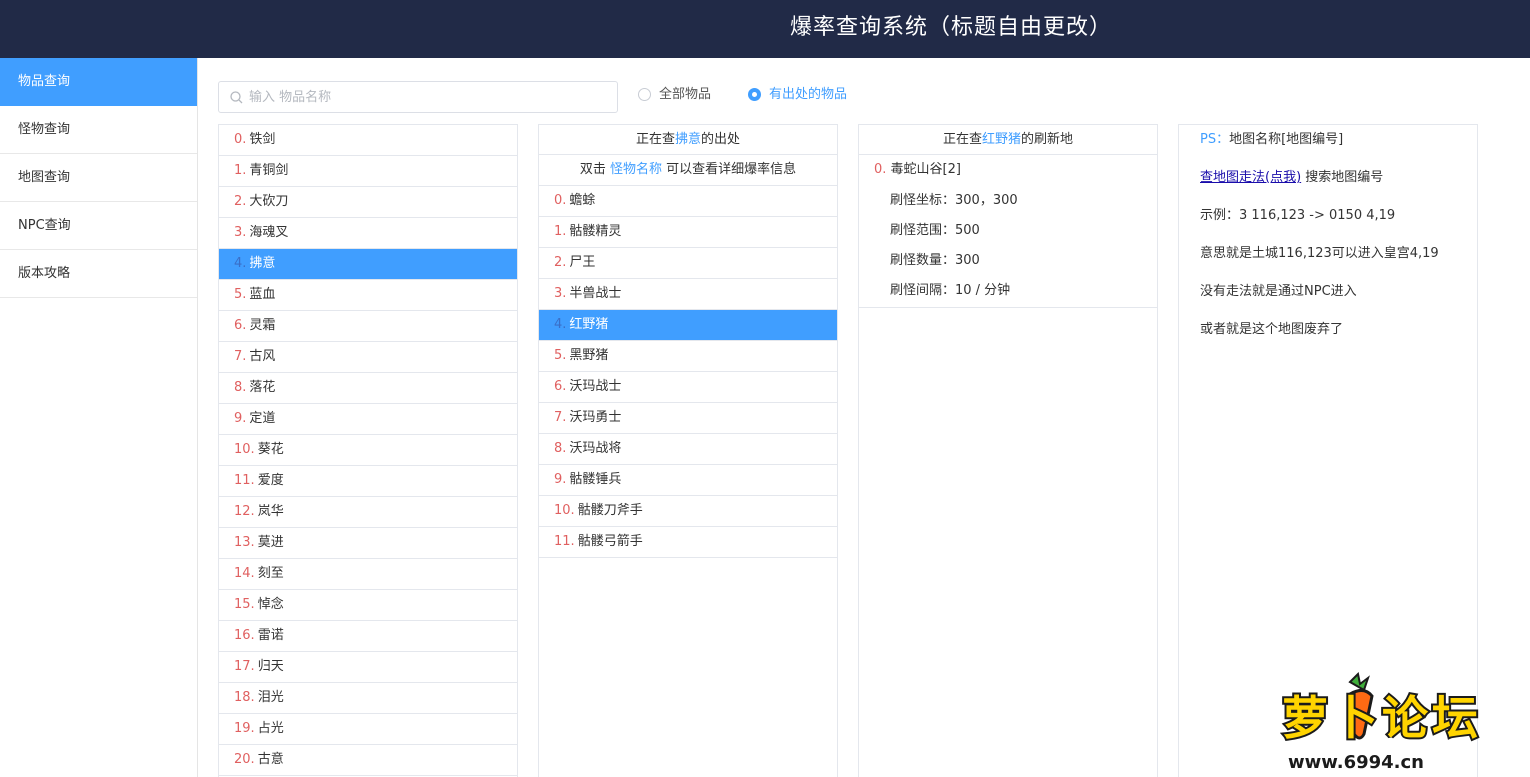  What do you see at coordinates (1250, 177) in the screenshot?
I see `map-route-link: 查地图走法(点我)` at bounding box center [1250, 177].